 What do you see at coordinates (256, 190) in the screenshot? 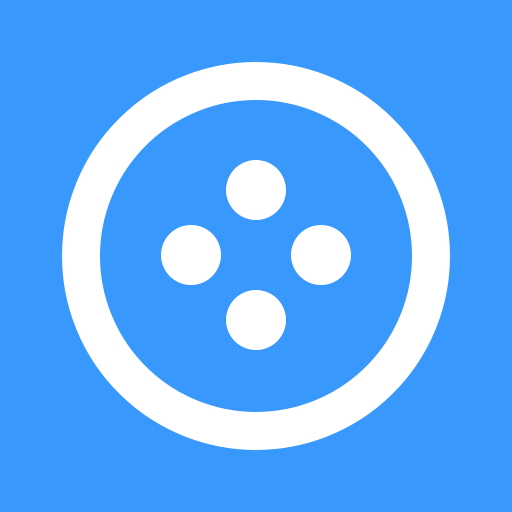
I see `dot-top` at bounding box center [256, 190].